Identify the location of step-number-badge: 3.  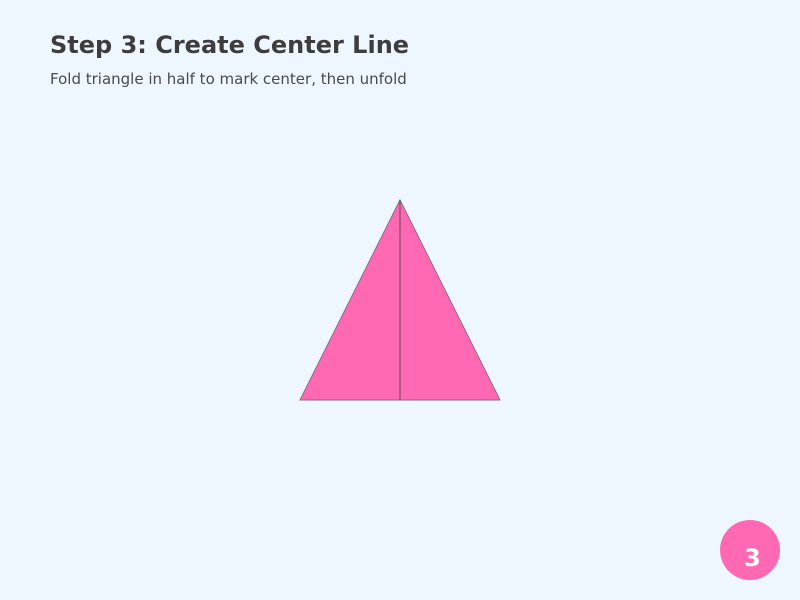
(750, 550).